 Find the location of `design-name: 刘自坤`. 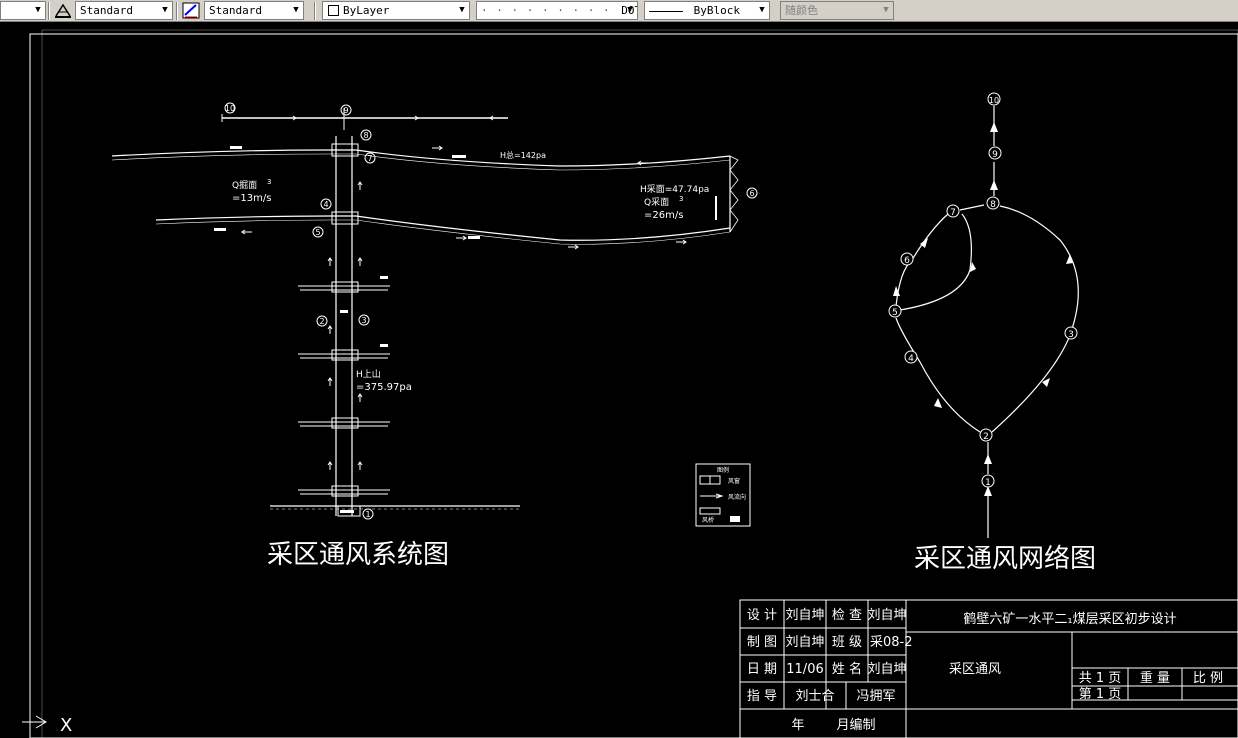

design-name: 刘自坤 is located at coordinates (804, 615).